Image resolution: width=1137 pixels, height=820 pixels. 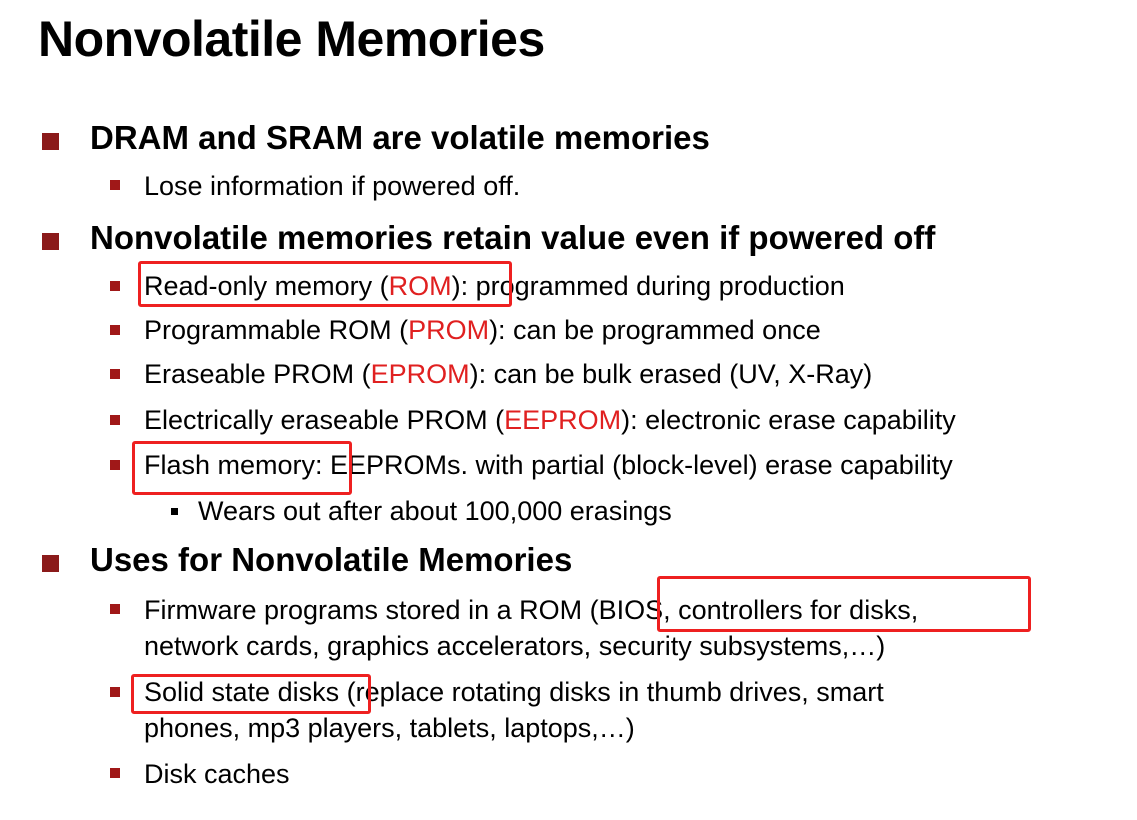 What do you see at coordinates (174, 511) in the screenshot?
I see `level3-bullet` at bounding box center [174, 511].